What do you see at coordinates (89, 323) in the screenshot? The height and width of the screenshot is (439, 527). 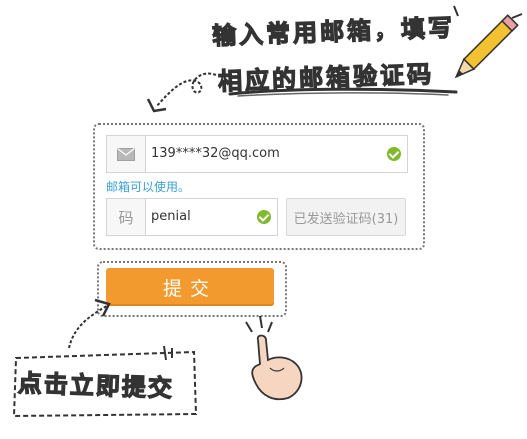 I see `up-arrow-icon` at bounding box center [89, 323].